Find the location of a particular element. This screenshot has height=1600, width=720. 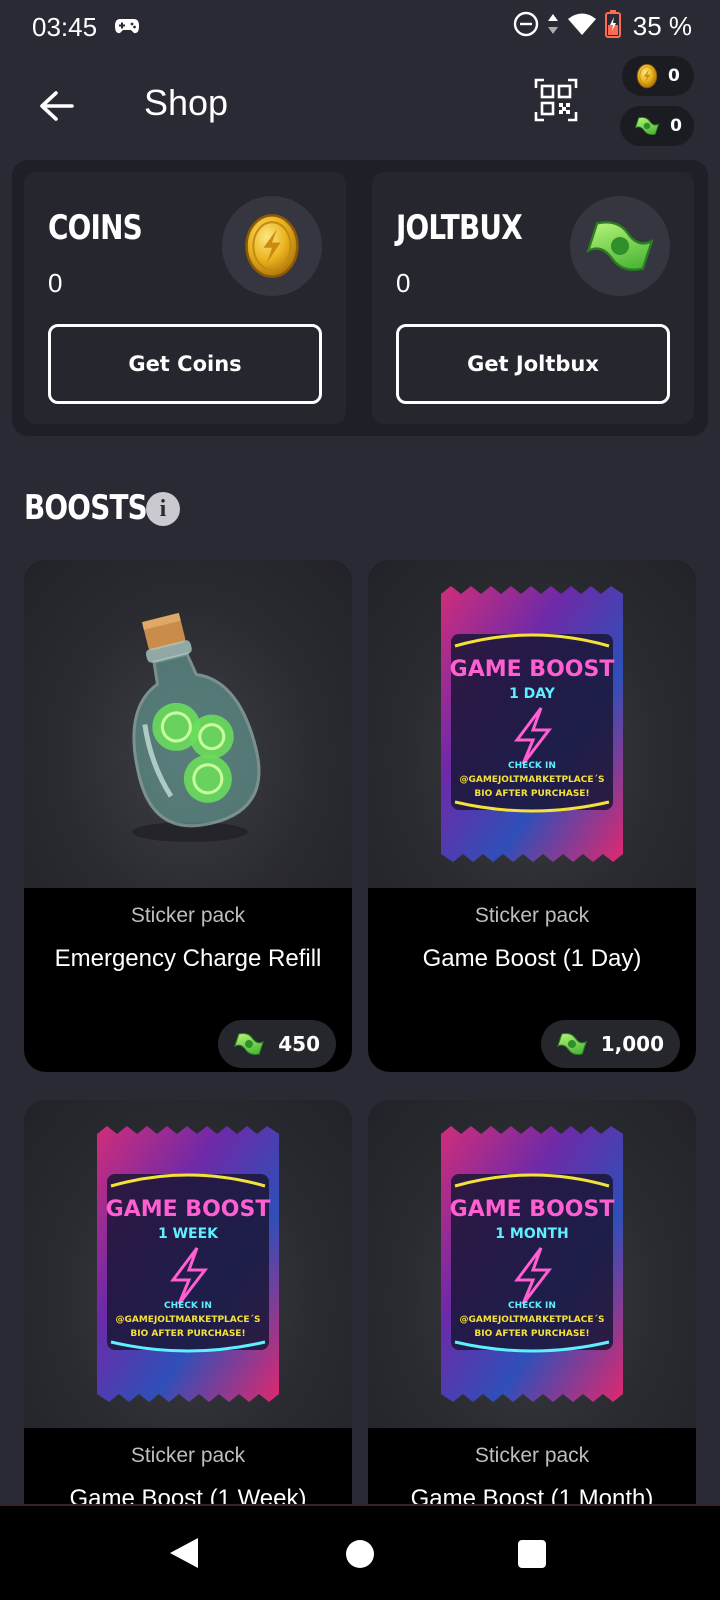

price-value: 1,000 is located at coordinates (632, 1044).